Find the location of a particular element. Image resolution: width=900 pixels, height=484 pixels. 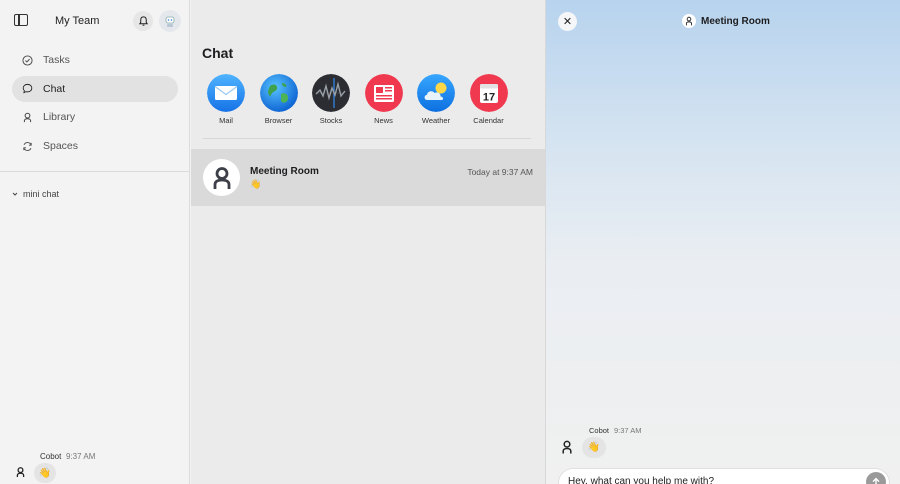

mini-chat-message: Cobot 9:37 AM 👋 is located at coordinates (97, 467).